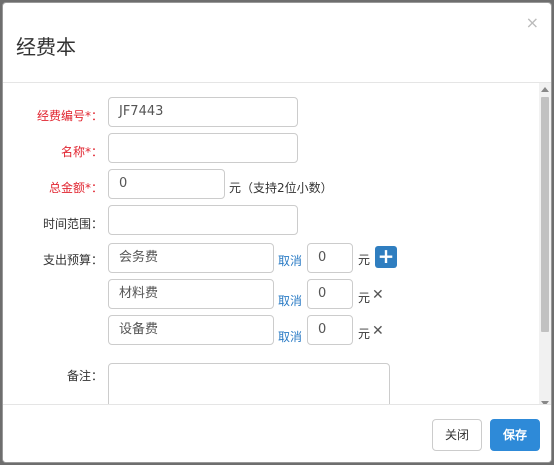  What do you see at coordinates (81, 152) in the screenshot?
I see `name-label: 名称*：` at bounding box center [81, 152].